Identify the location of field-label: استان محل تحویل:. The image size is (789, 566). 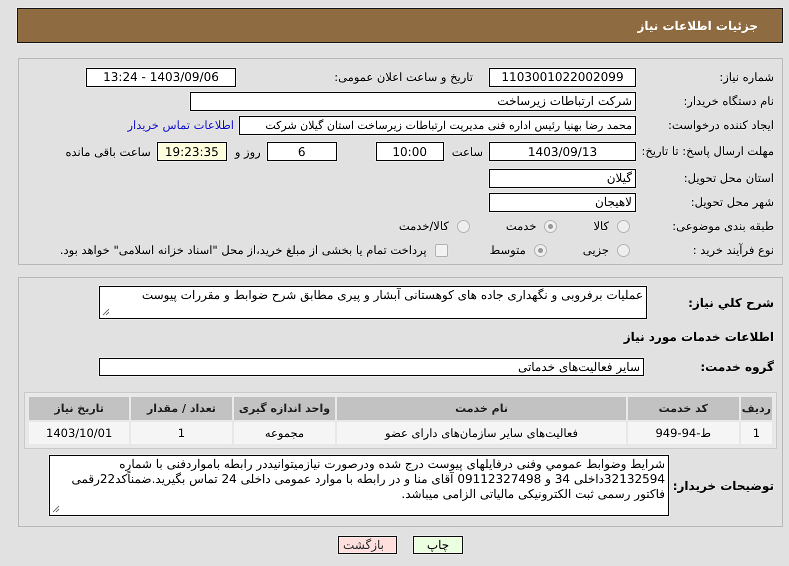
(728, 178).